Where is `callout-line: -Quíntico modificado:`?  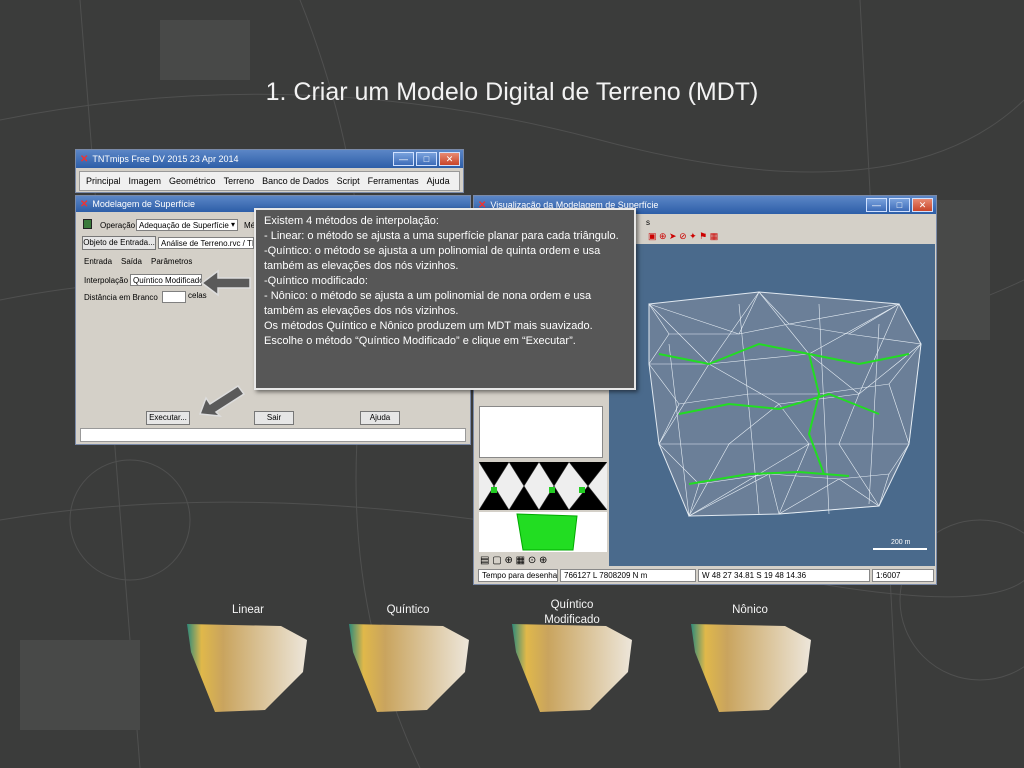 callout-line: -Quíntico modificado: is located at coordinates (316, 281).